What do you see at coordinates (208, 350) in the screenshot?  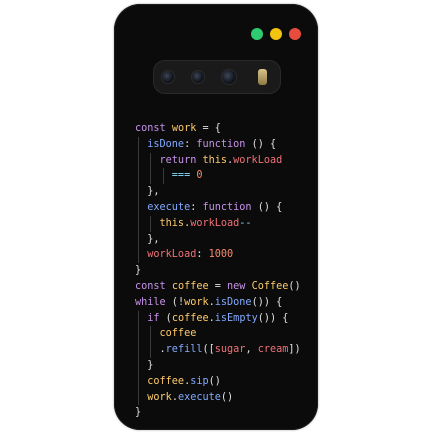 I see `code-token: ([` at bounding box center [208, 350].